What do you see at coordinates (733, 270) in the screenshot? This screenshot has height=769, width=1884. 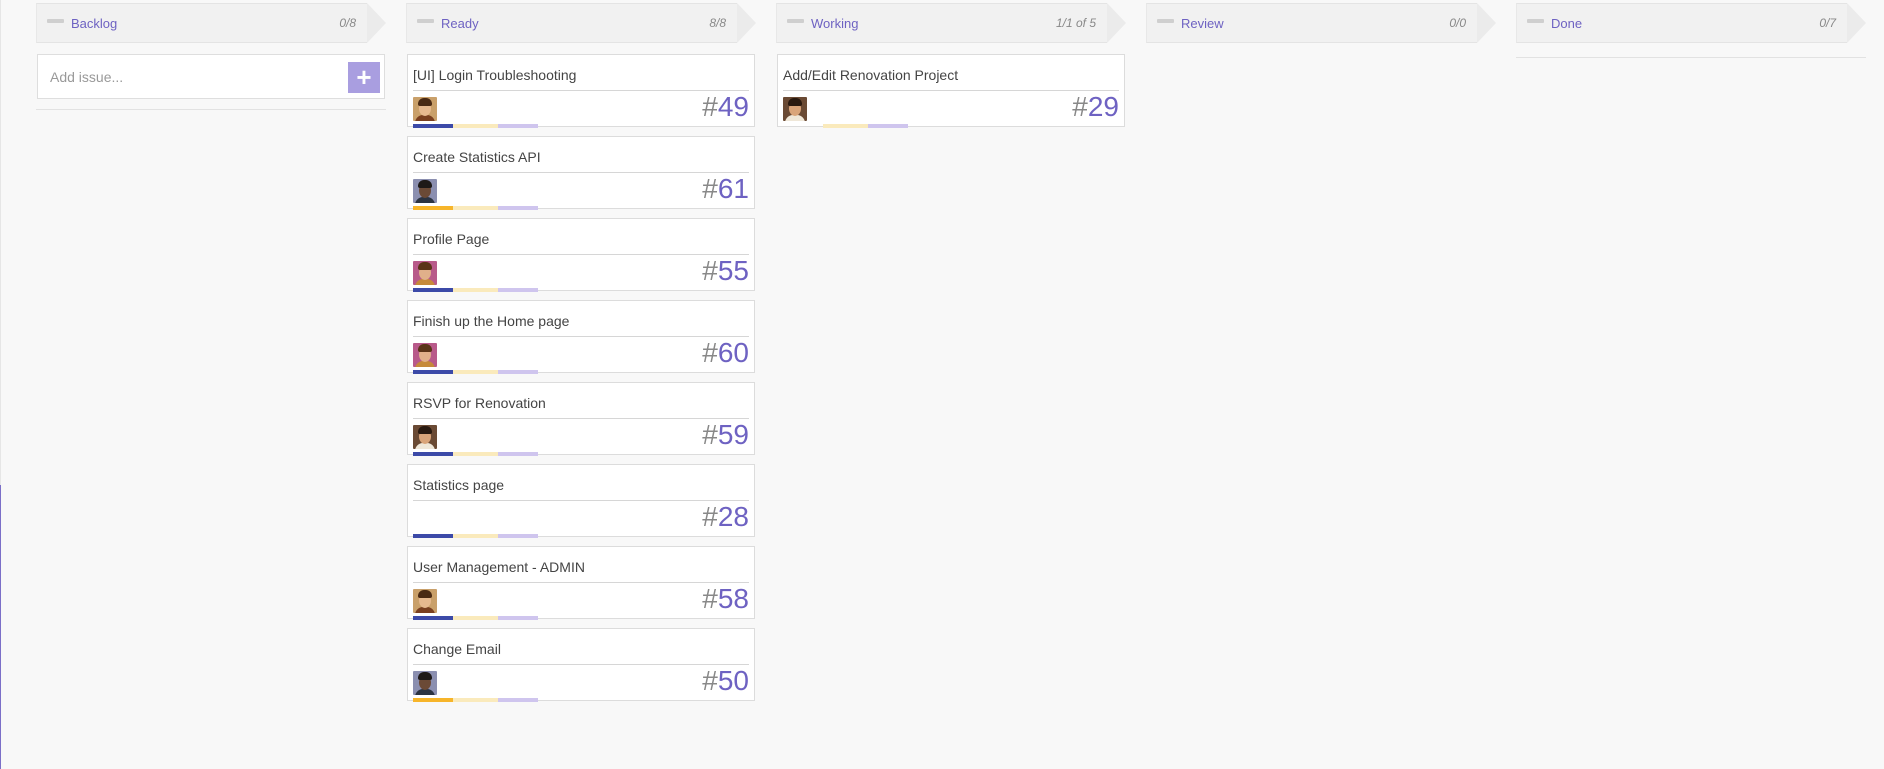 I see `issue-number-value: 55` at bounding box center [733, 270].